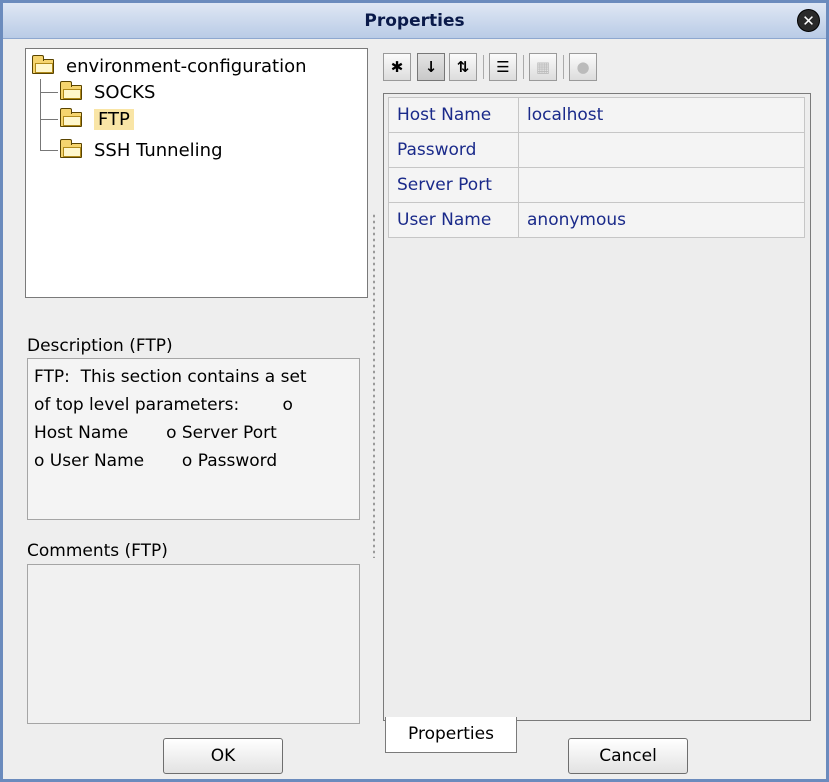 Image resolution: width=829 pixels, height=782 pixels. What do you see at coordinates (583, 67) in the screenshot?
I see `help-icon: ●` at bounding box center [583, 67].